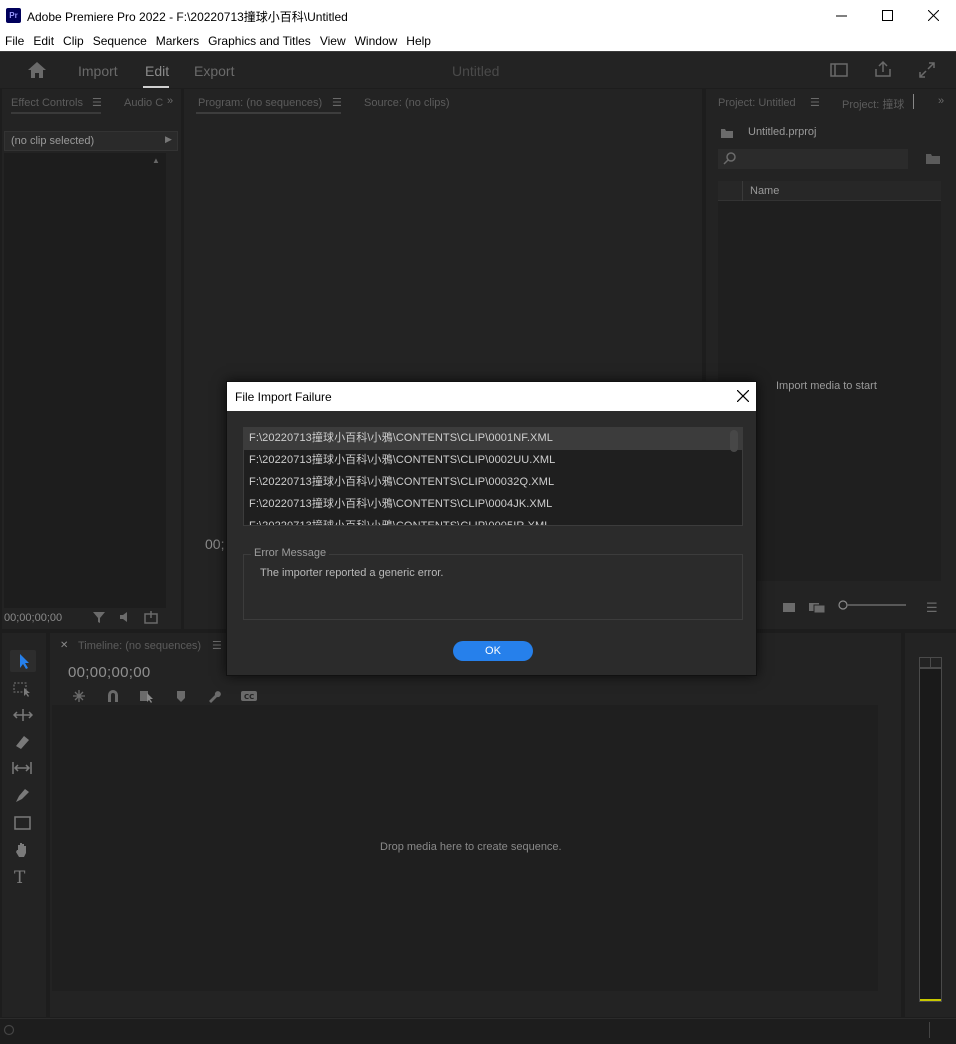  I want to click on ripple-edit-icon, so click(23, 715).